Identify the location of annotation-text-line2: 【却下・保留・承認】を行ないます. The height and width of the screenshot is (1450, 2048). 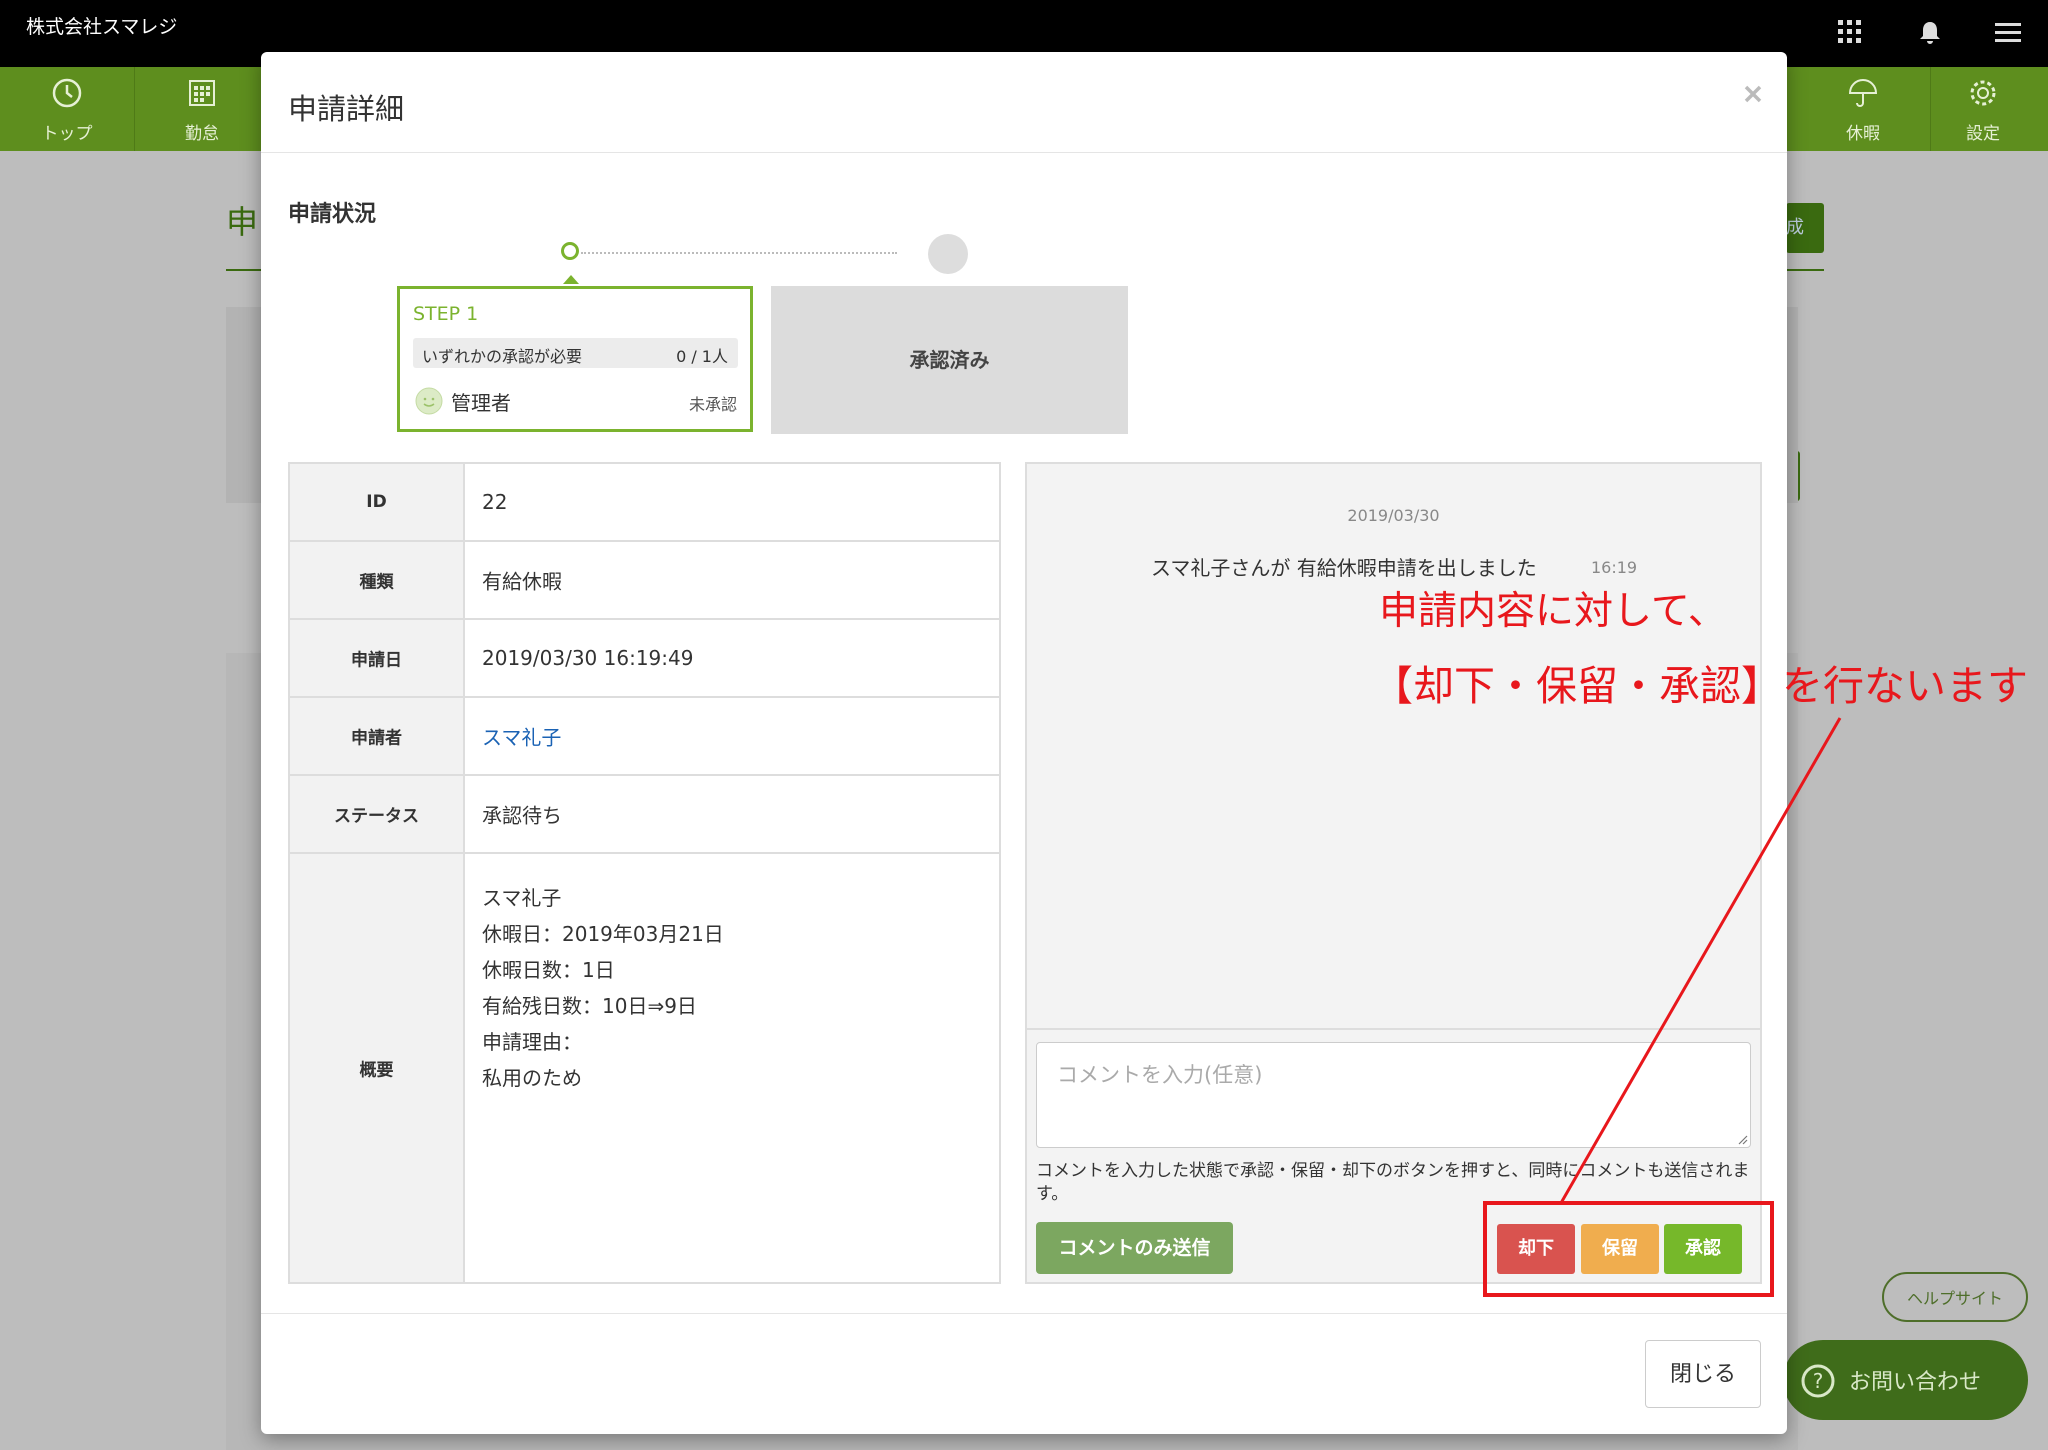
(1700, 686).